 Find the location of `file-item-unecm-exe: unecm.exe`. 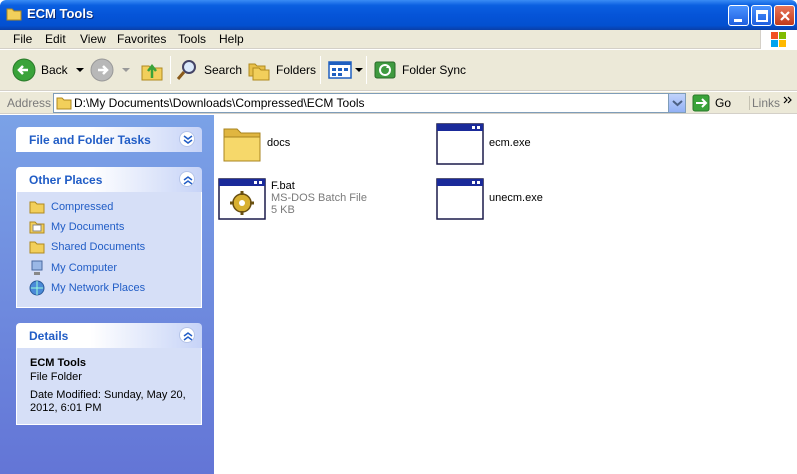

file-item-unecm-exe: unecm.exe is located at coordinates (489, 199).